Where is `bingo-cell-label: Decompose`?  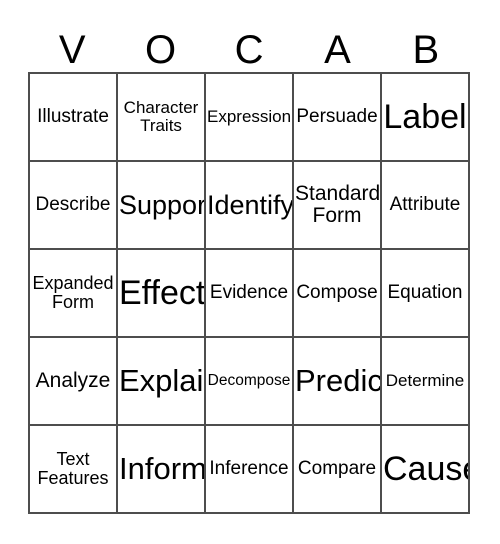 bingo-cell-label: Decompose is located at coordinates (249, 380).